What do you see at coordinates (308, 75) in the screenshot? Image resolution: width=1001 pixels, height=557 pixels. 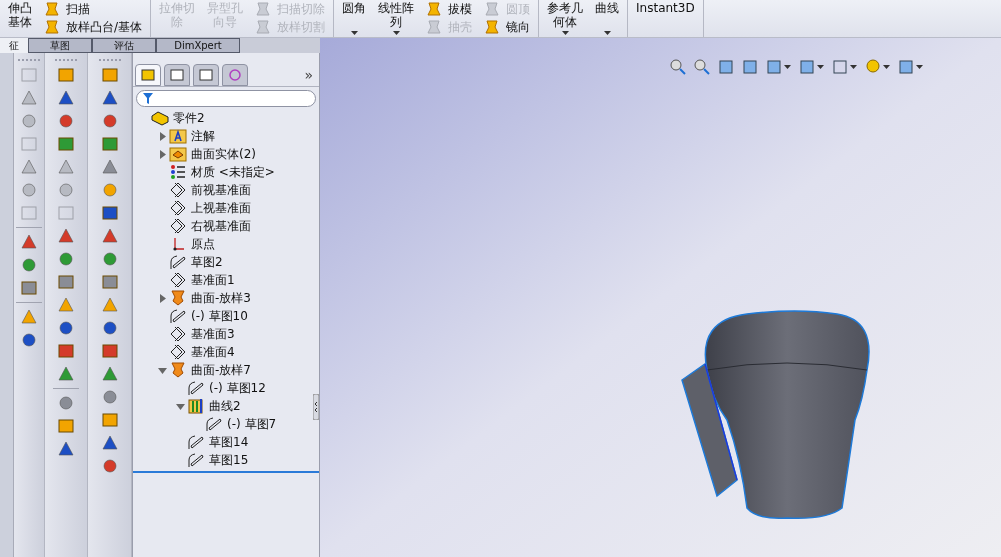 I see `more-button: »` at bounding box center [308, 75].